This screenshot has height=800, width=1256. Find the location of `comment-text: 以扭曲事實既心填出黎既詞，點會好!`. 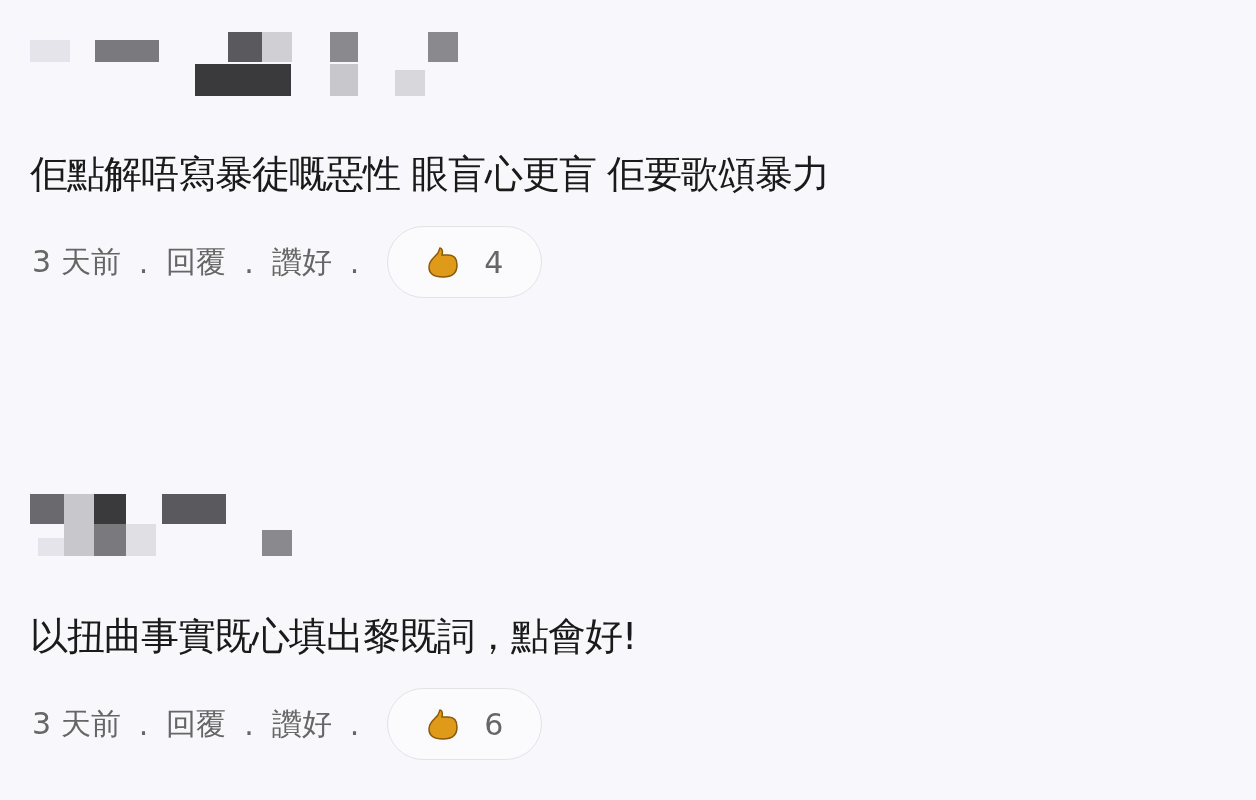

comment-text: 以扭曲事實既心填出黎既詞，點會好! is located at coordinates (334, 636).